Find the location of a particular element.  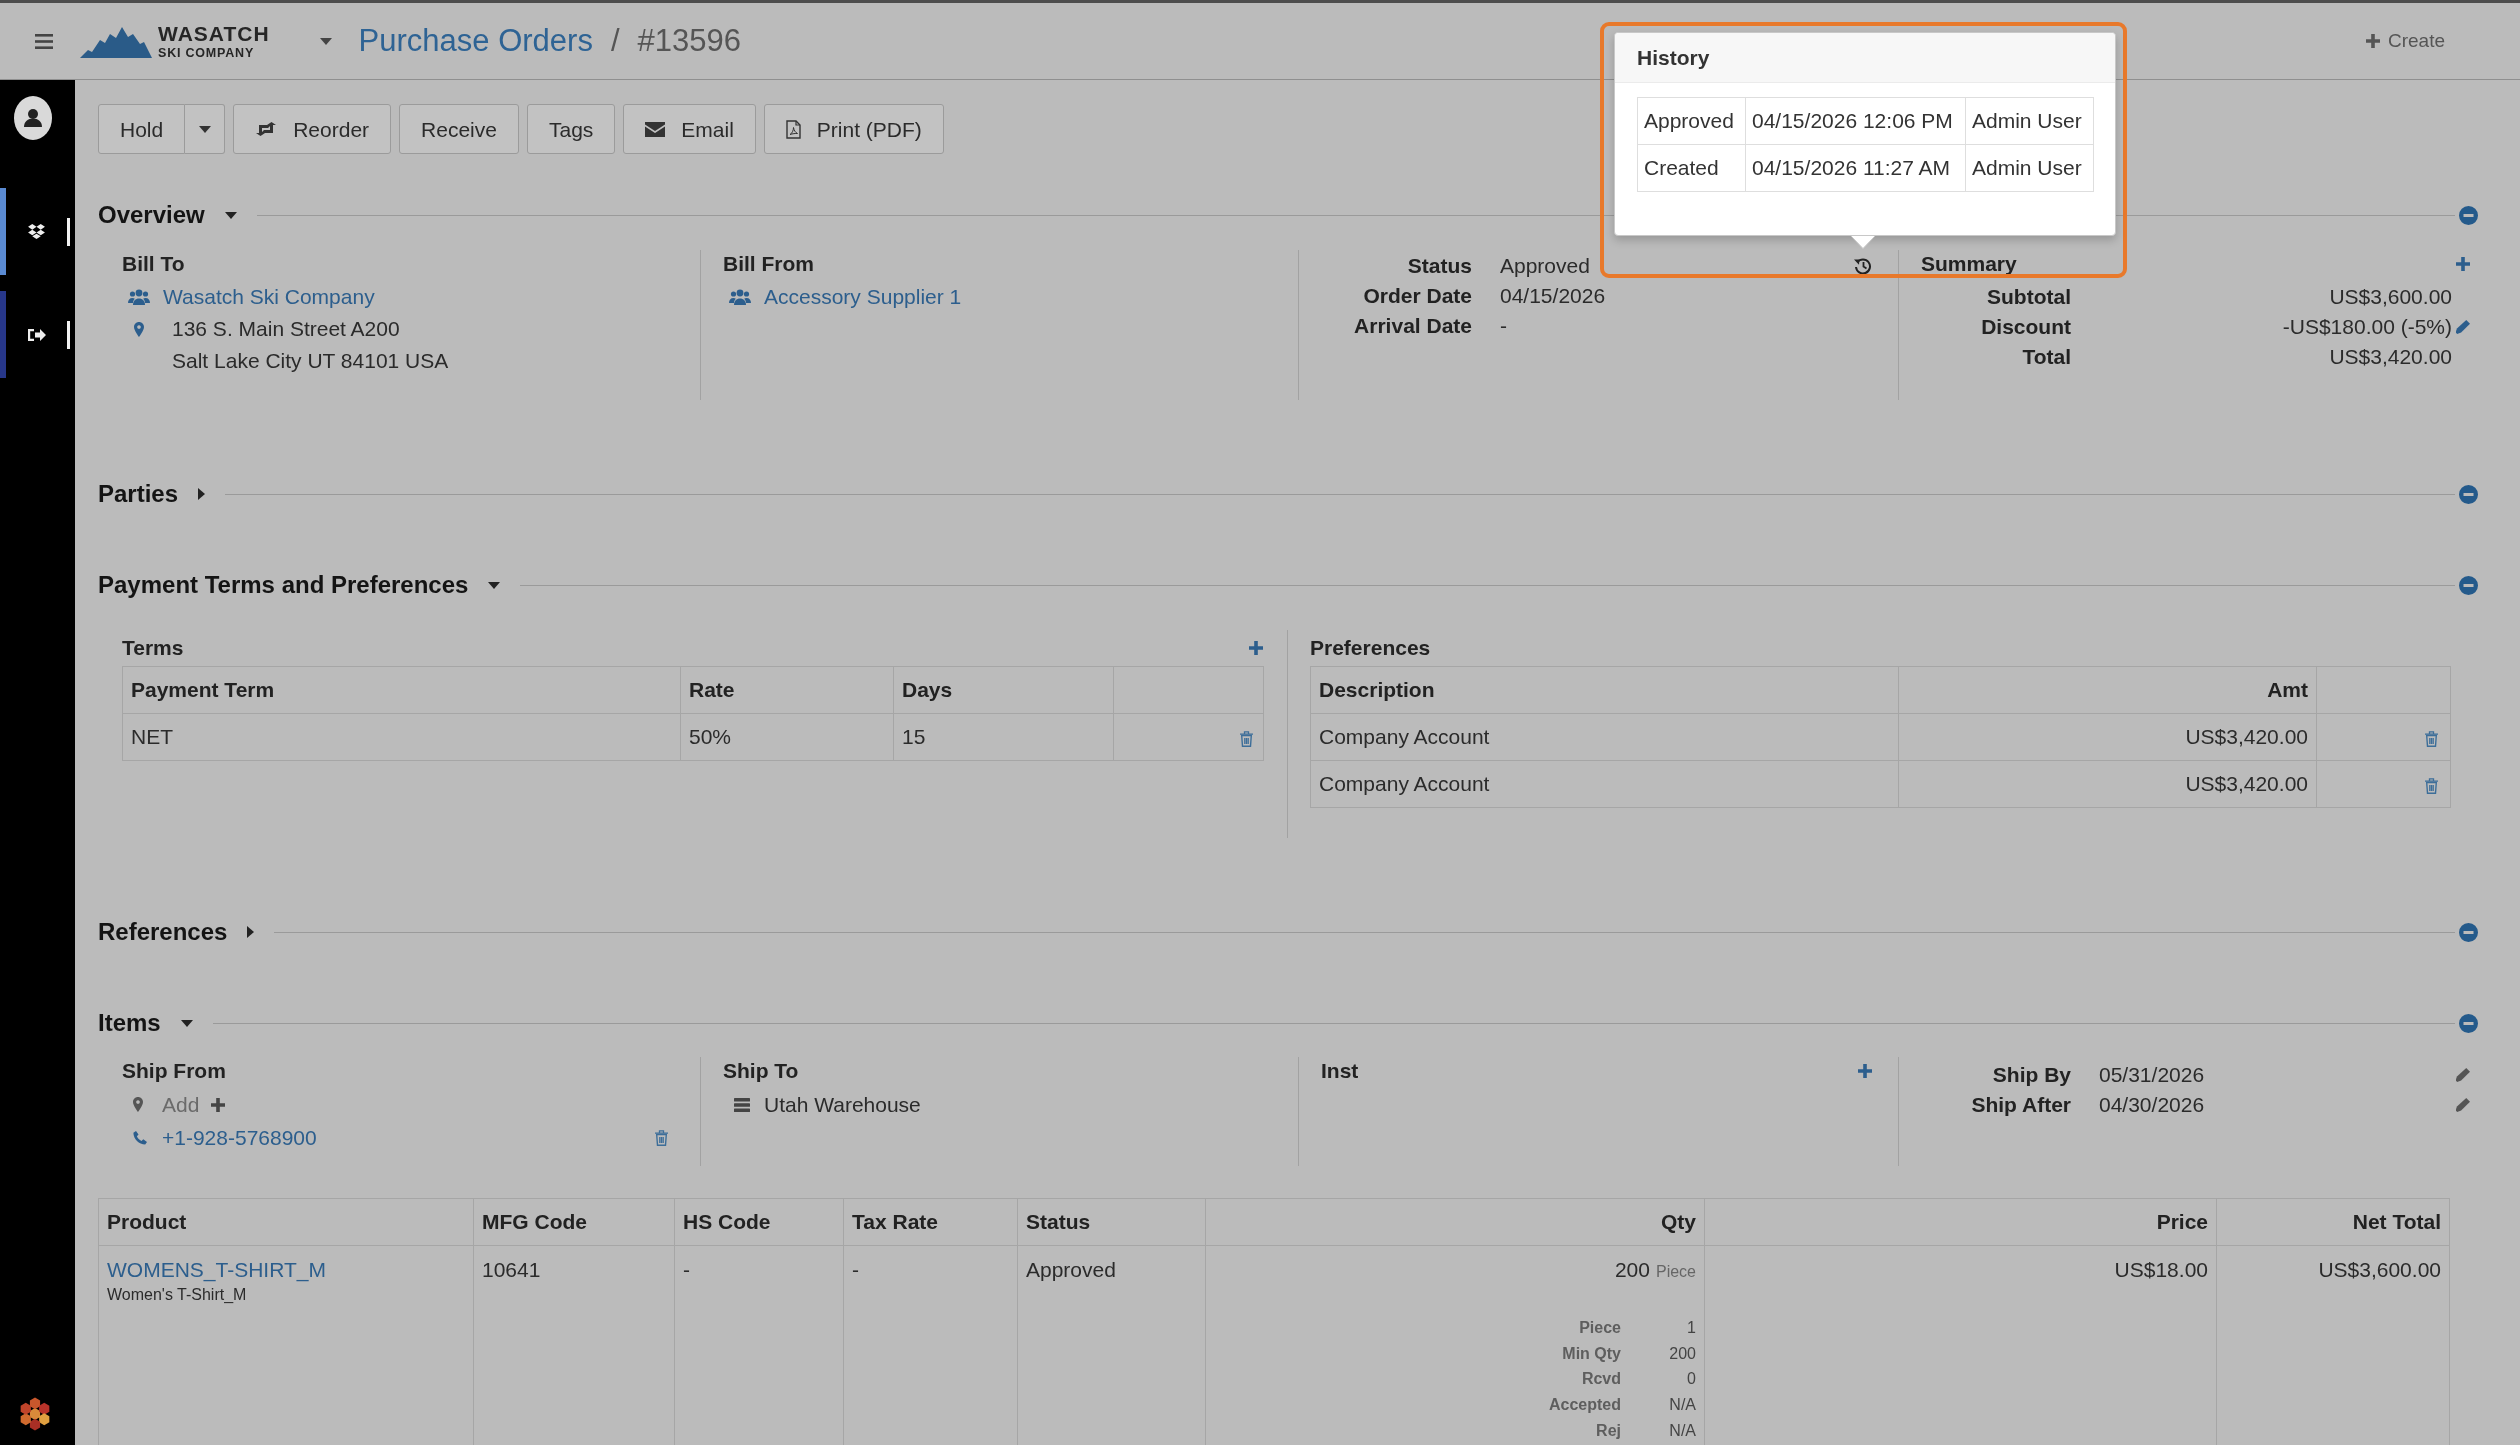

section-title: Overview is located at coordinates (151, 215).